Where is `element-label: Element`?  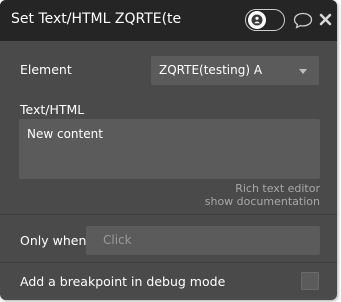
element-label: Element is located at coordinates (46, 69).